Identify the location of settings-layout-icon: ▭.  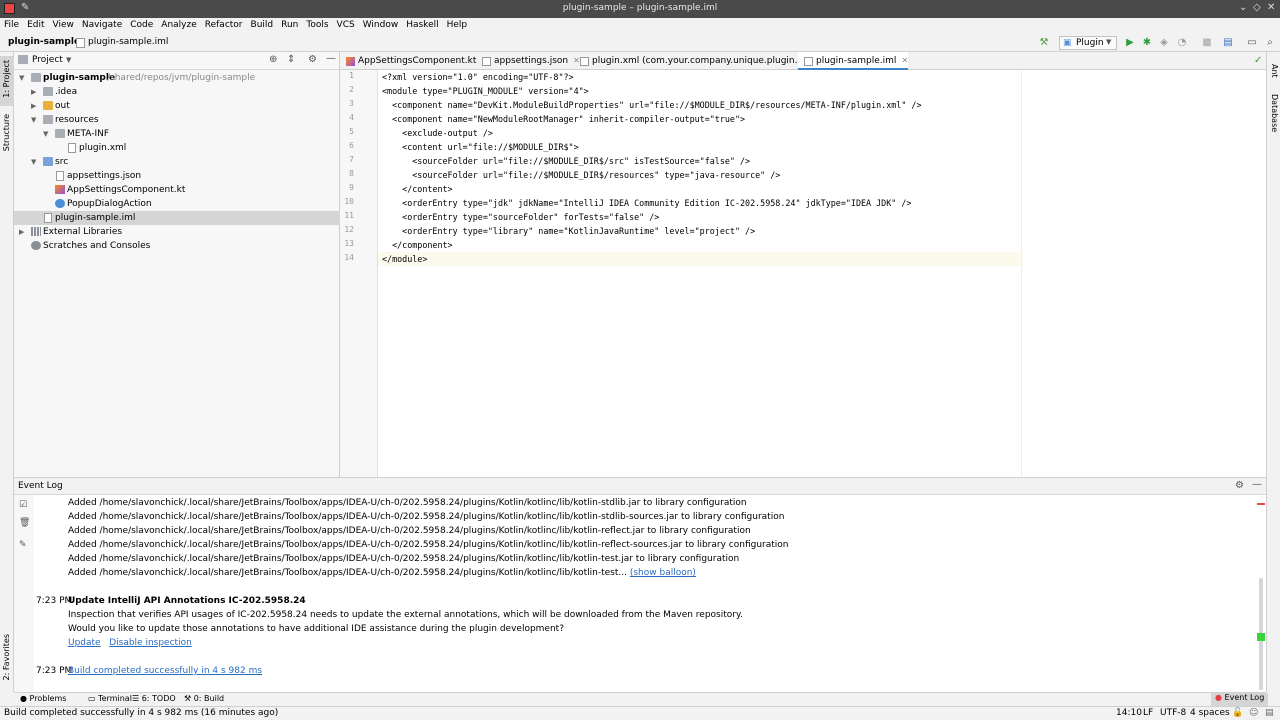
(1252, 43).